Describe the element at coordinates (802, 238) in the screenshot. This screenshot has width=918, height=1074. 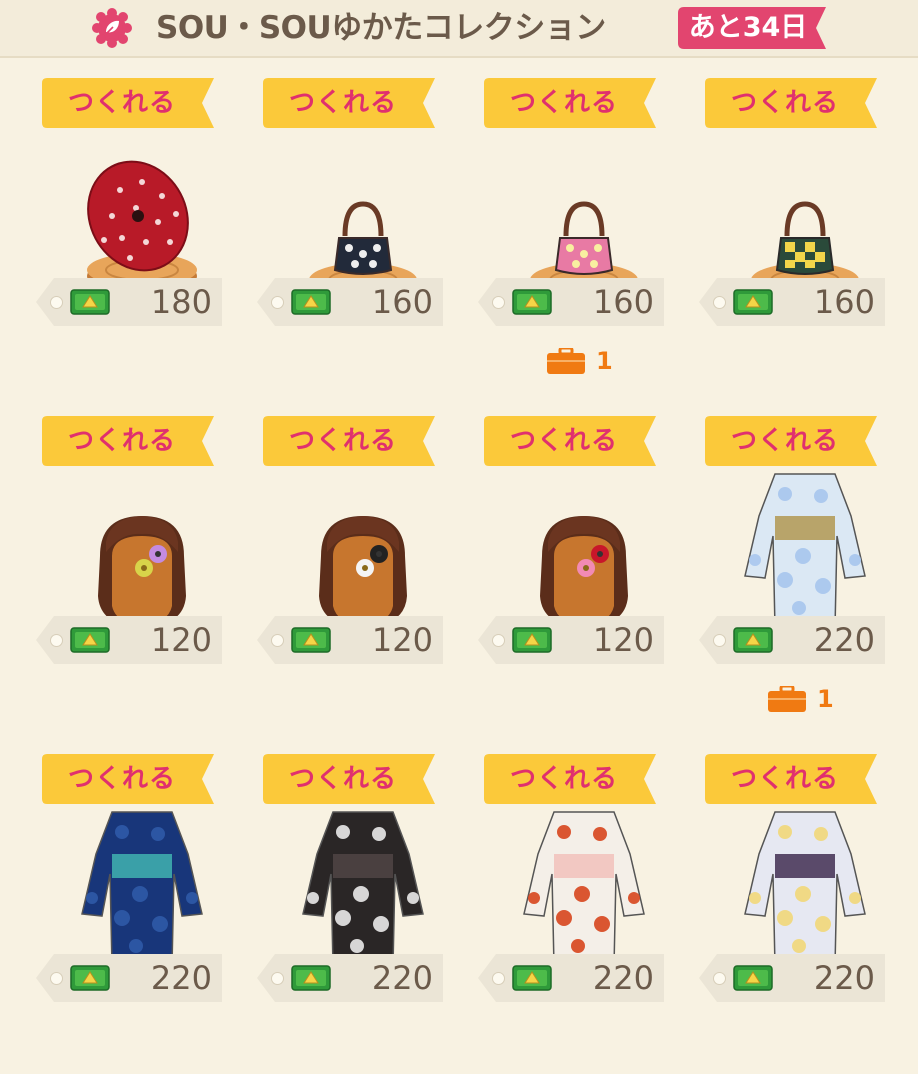
I see `craft-item-check-bag: つくれる 160` at that location.